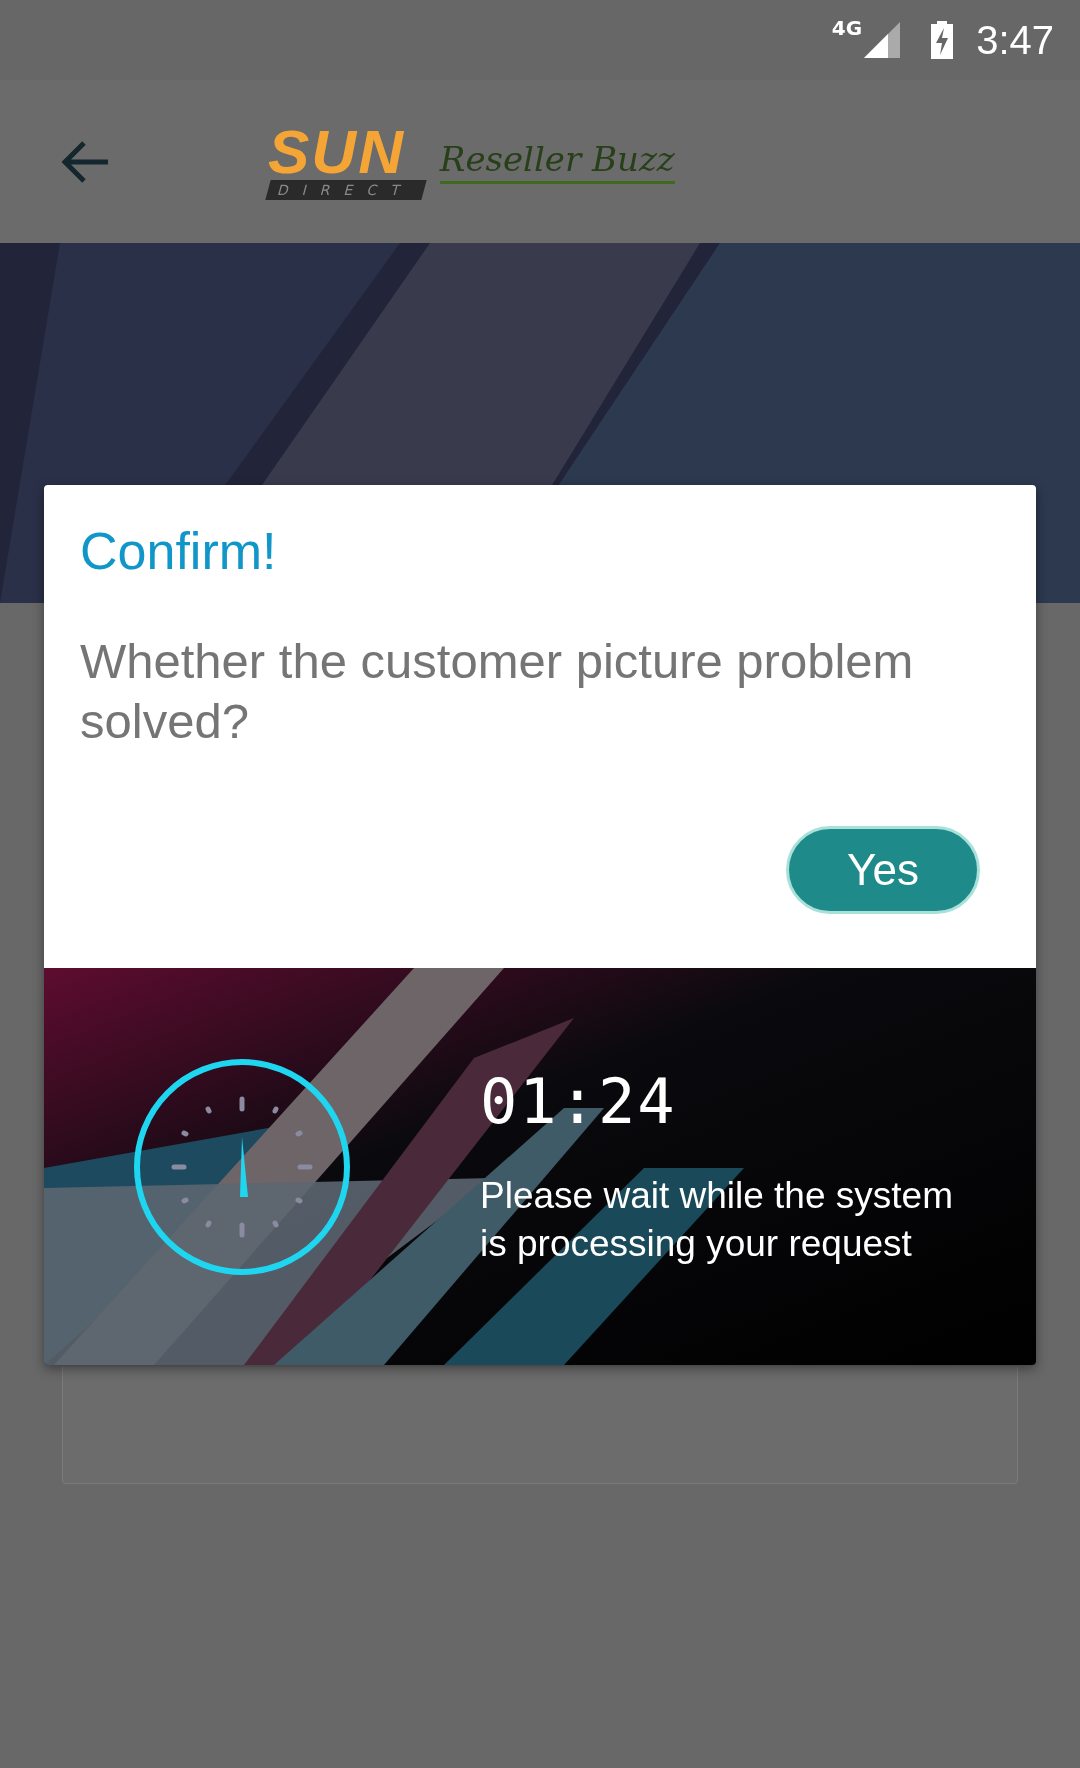 This screenshot has height=1768, width=1080. I want to click on logo-subtitle: DIRECT, so click(346, 189).